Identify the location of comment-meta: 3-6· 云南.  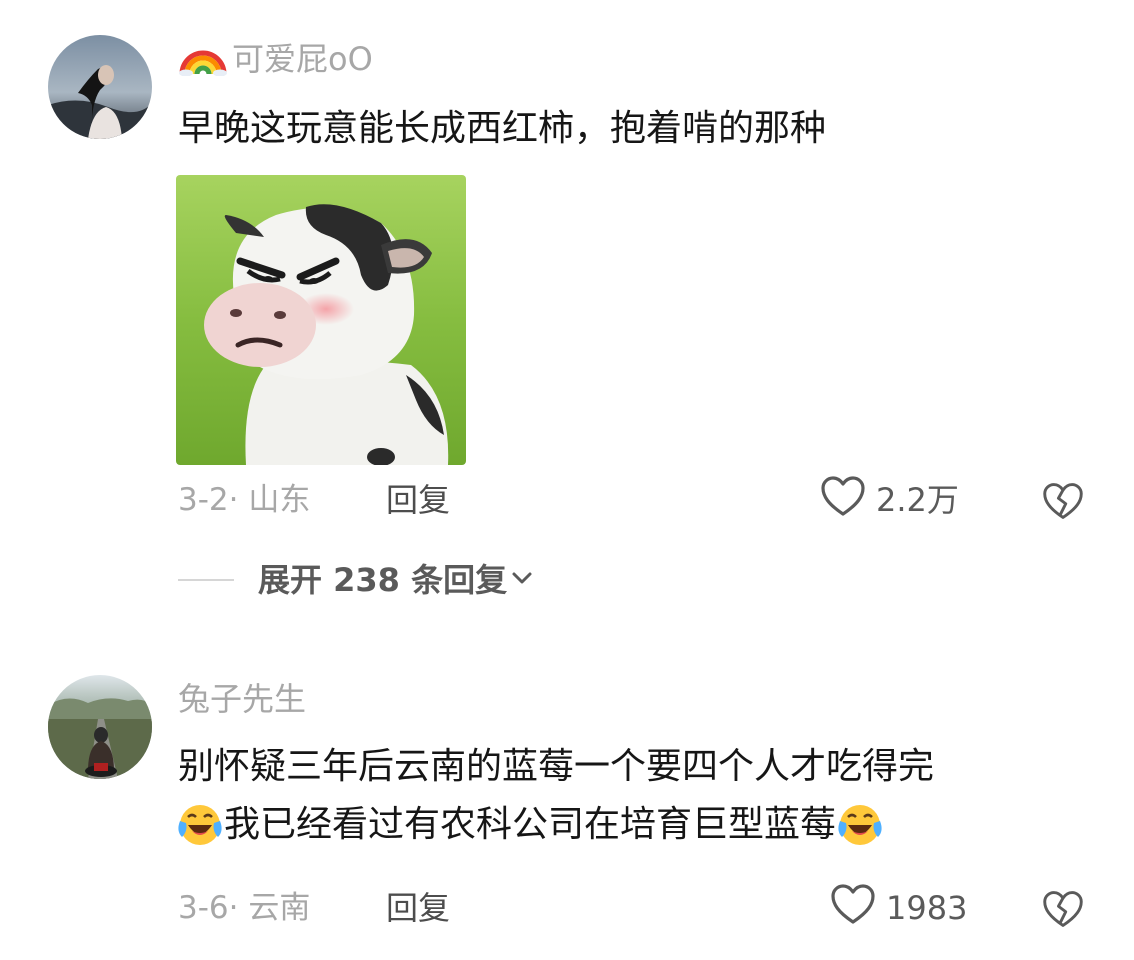
(244, 908).